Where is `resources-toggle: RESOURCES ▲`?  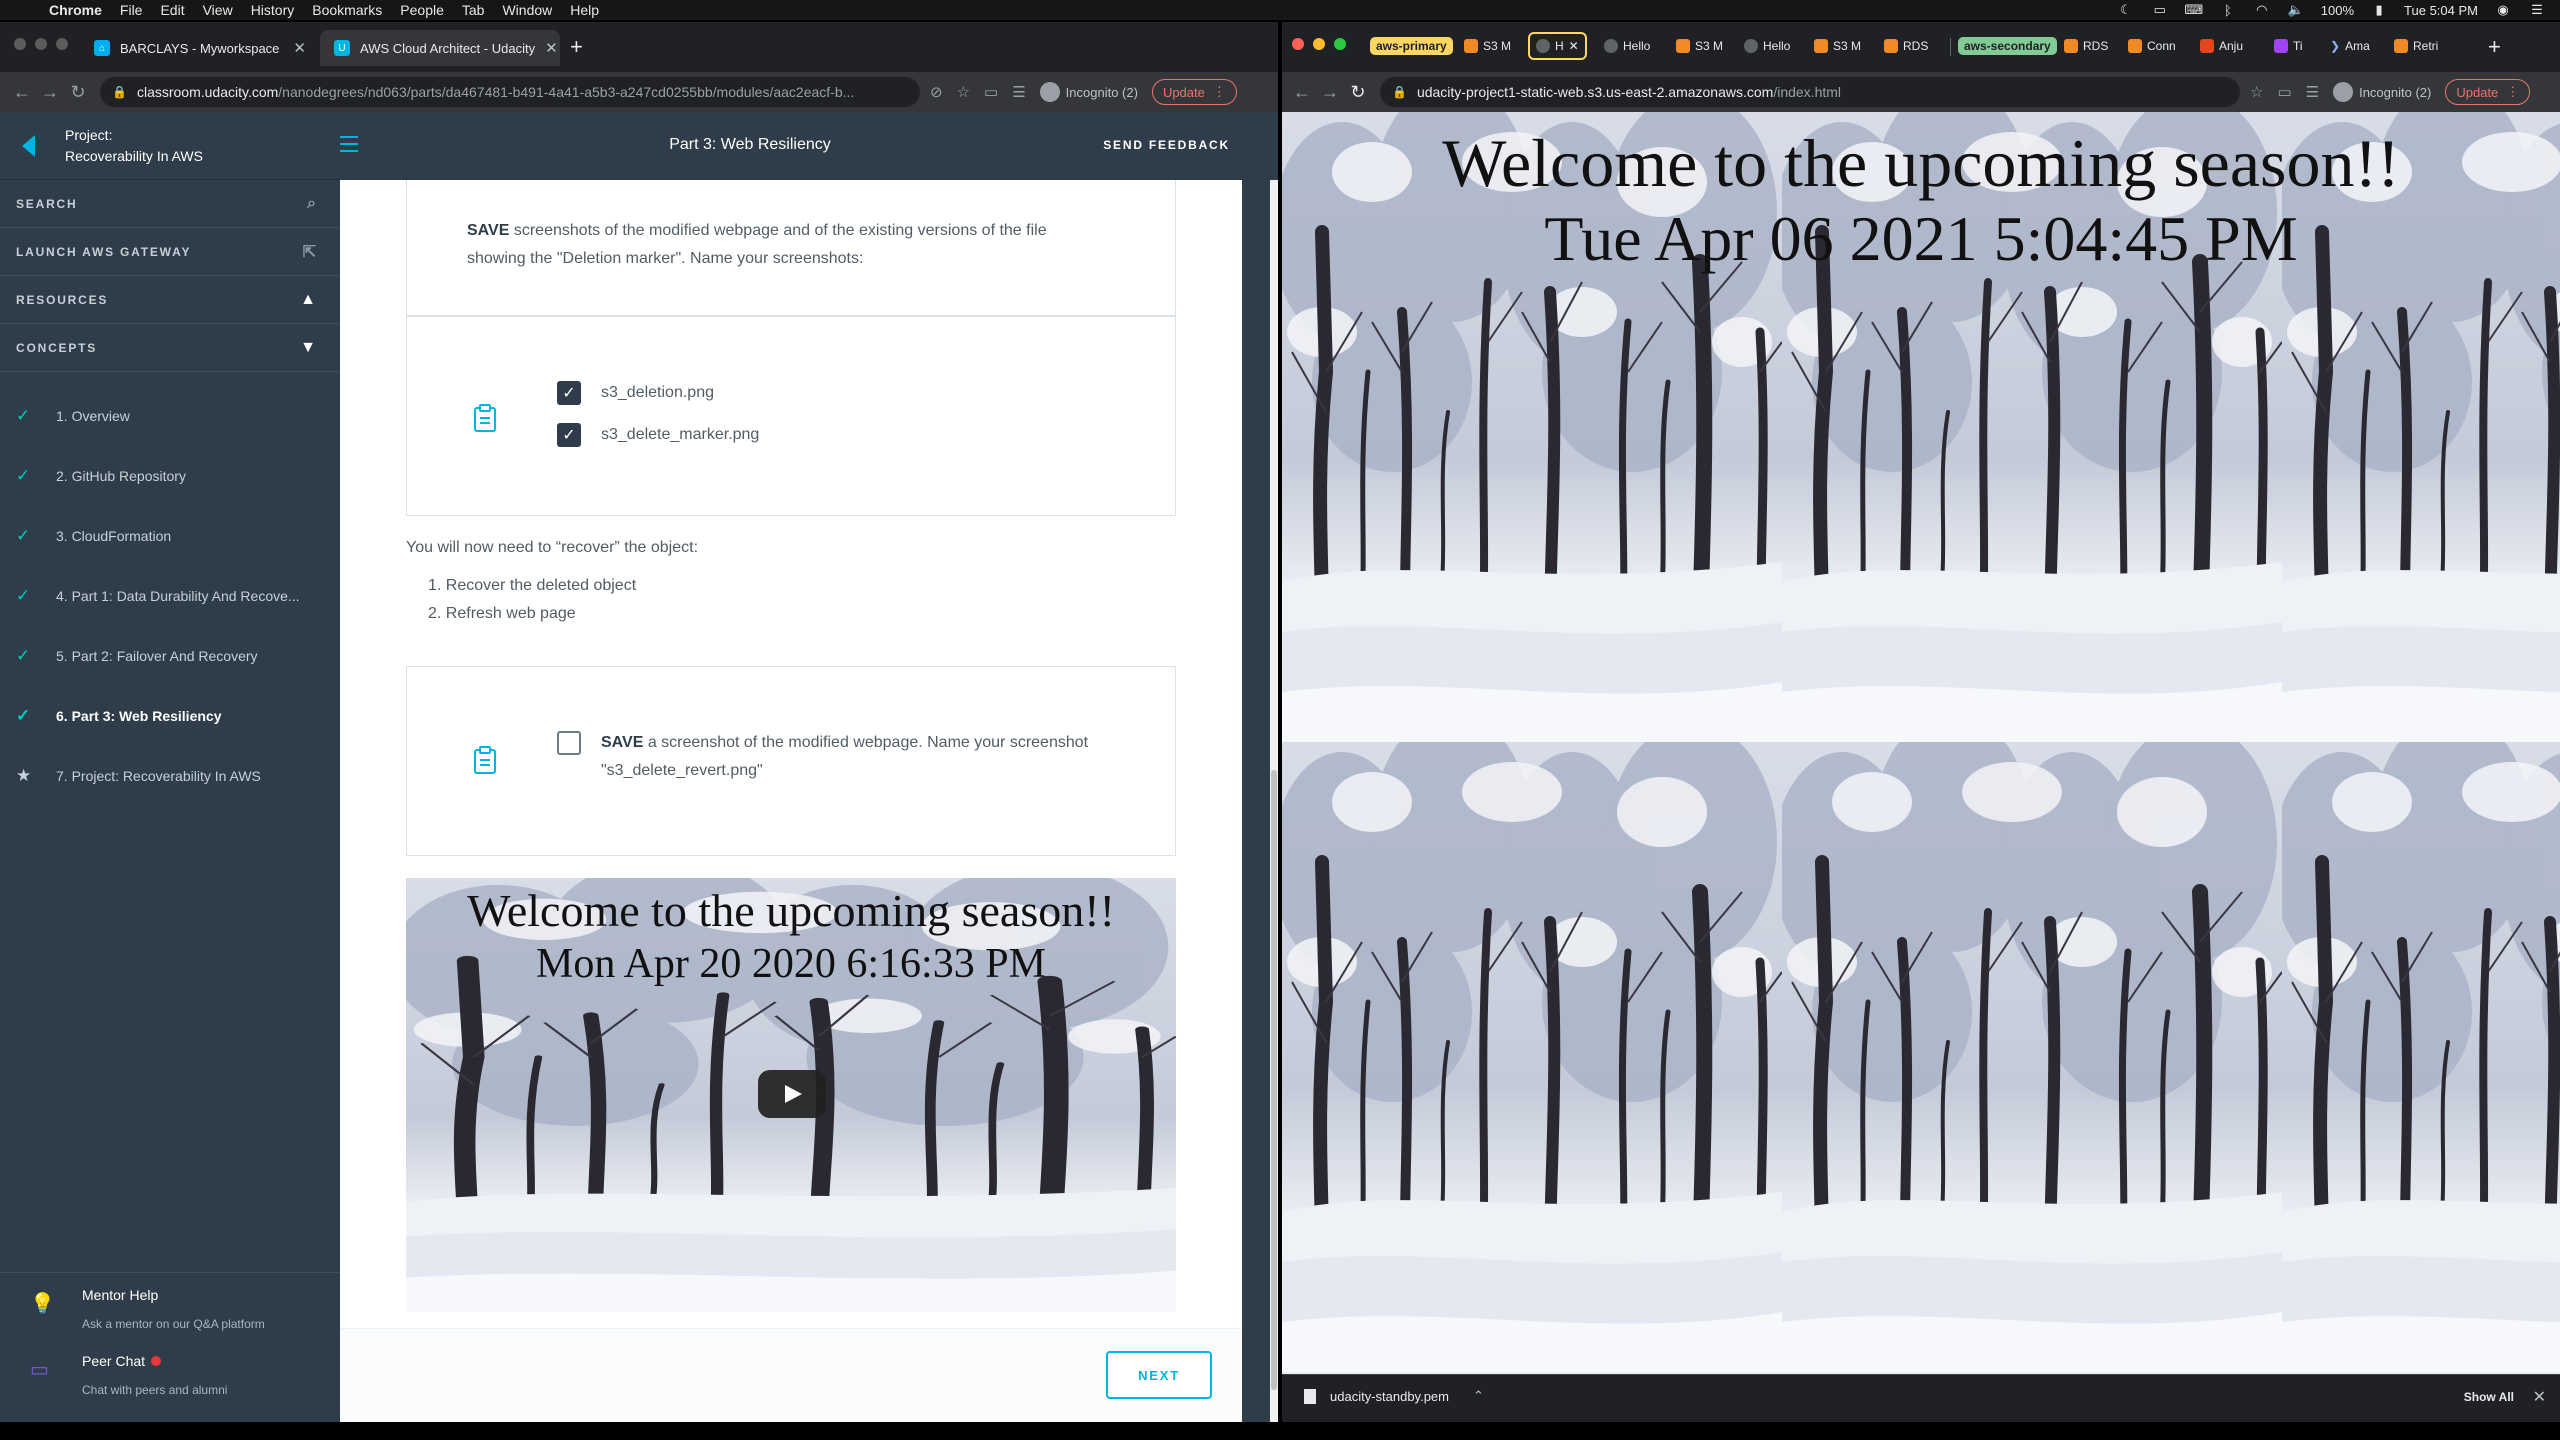
resources-toggle: RESOURCES ▲ is located at coordinates (170, 300).